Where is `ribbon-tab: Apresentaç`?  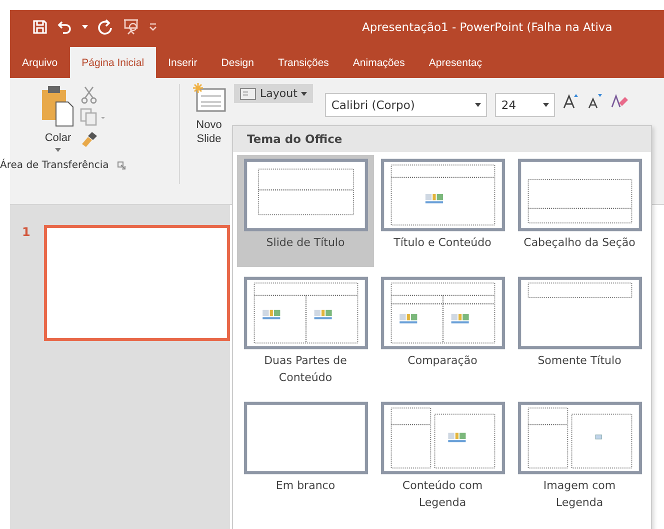
ribbon-tab: Apresentaç is located at coordinates (455, 62).